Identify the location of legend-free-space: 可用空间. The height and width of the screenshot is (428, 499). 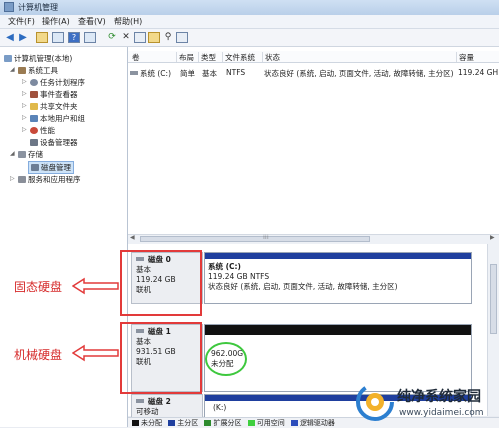
(270, 423).